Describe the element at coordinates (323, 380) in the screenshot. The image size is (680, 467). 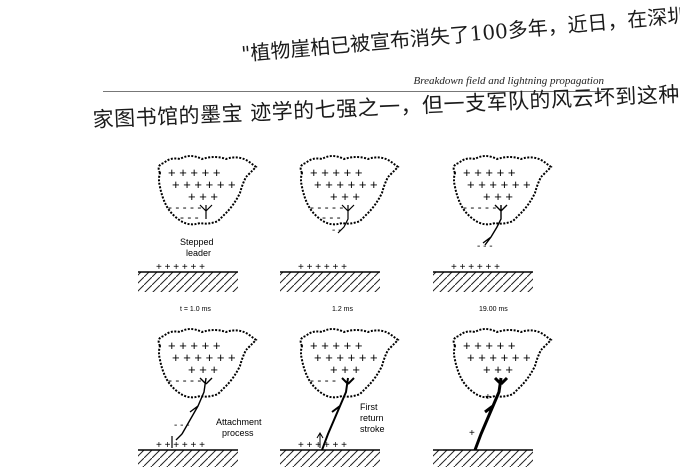
I see `charge-minus: - - - -` at that location.